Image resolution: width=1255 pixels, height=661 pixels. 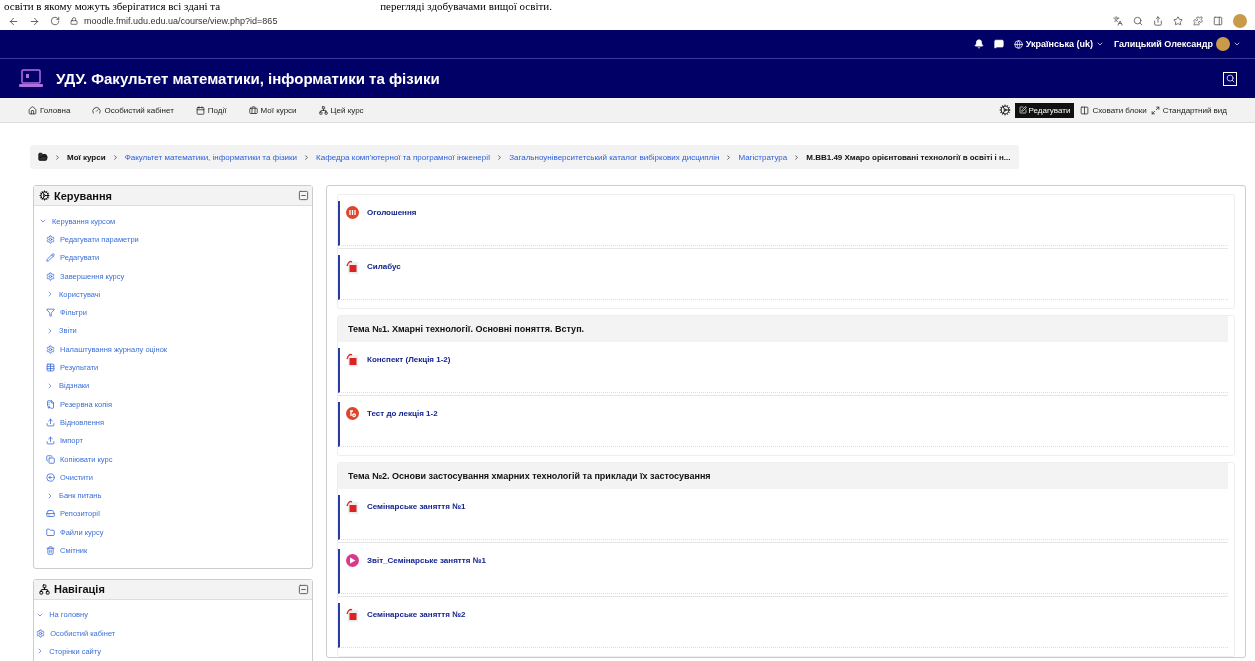 What do you see at coordinates (1218, 21) in the screenshot?
I see `panel-icon` at bounding box center [1218, 21].